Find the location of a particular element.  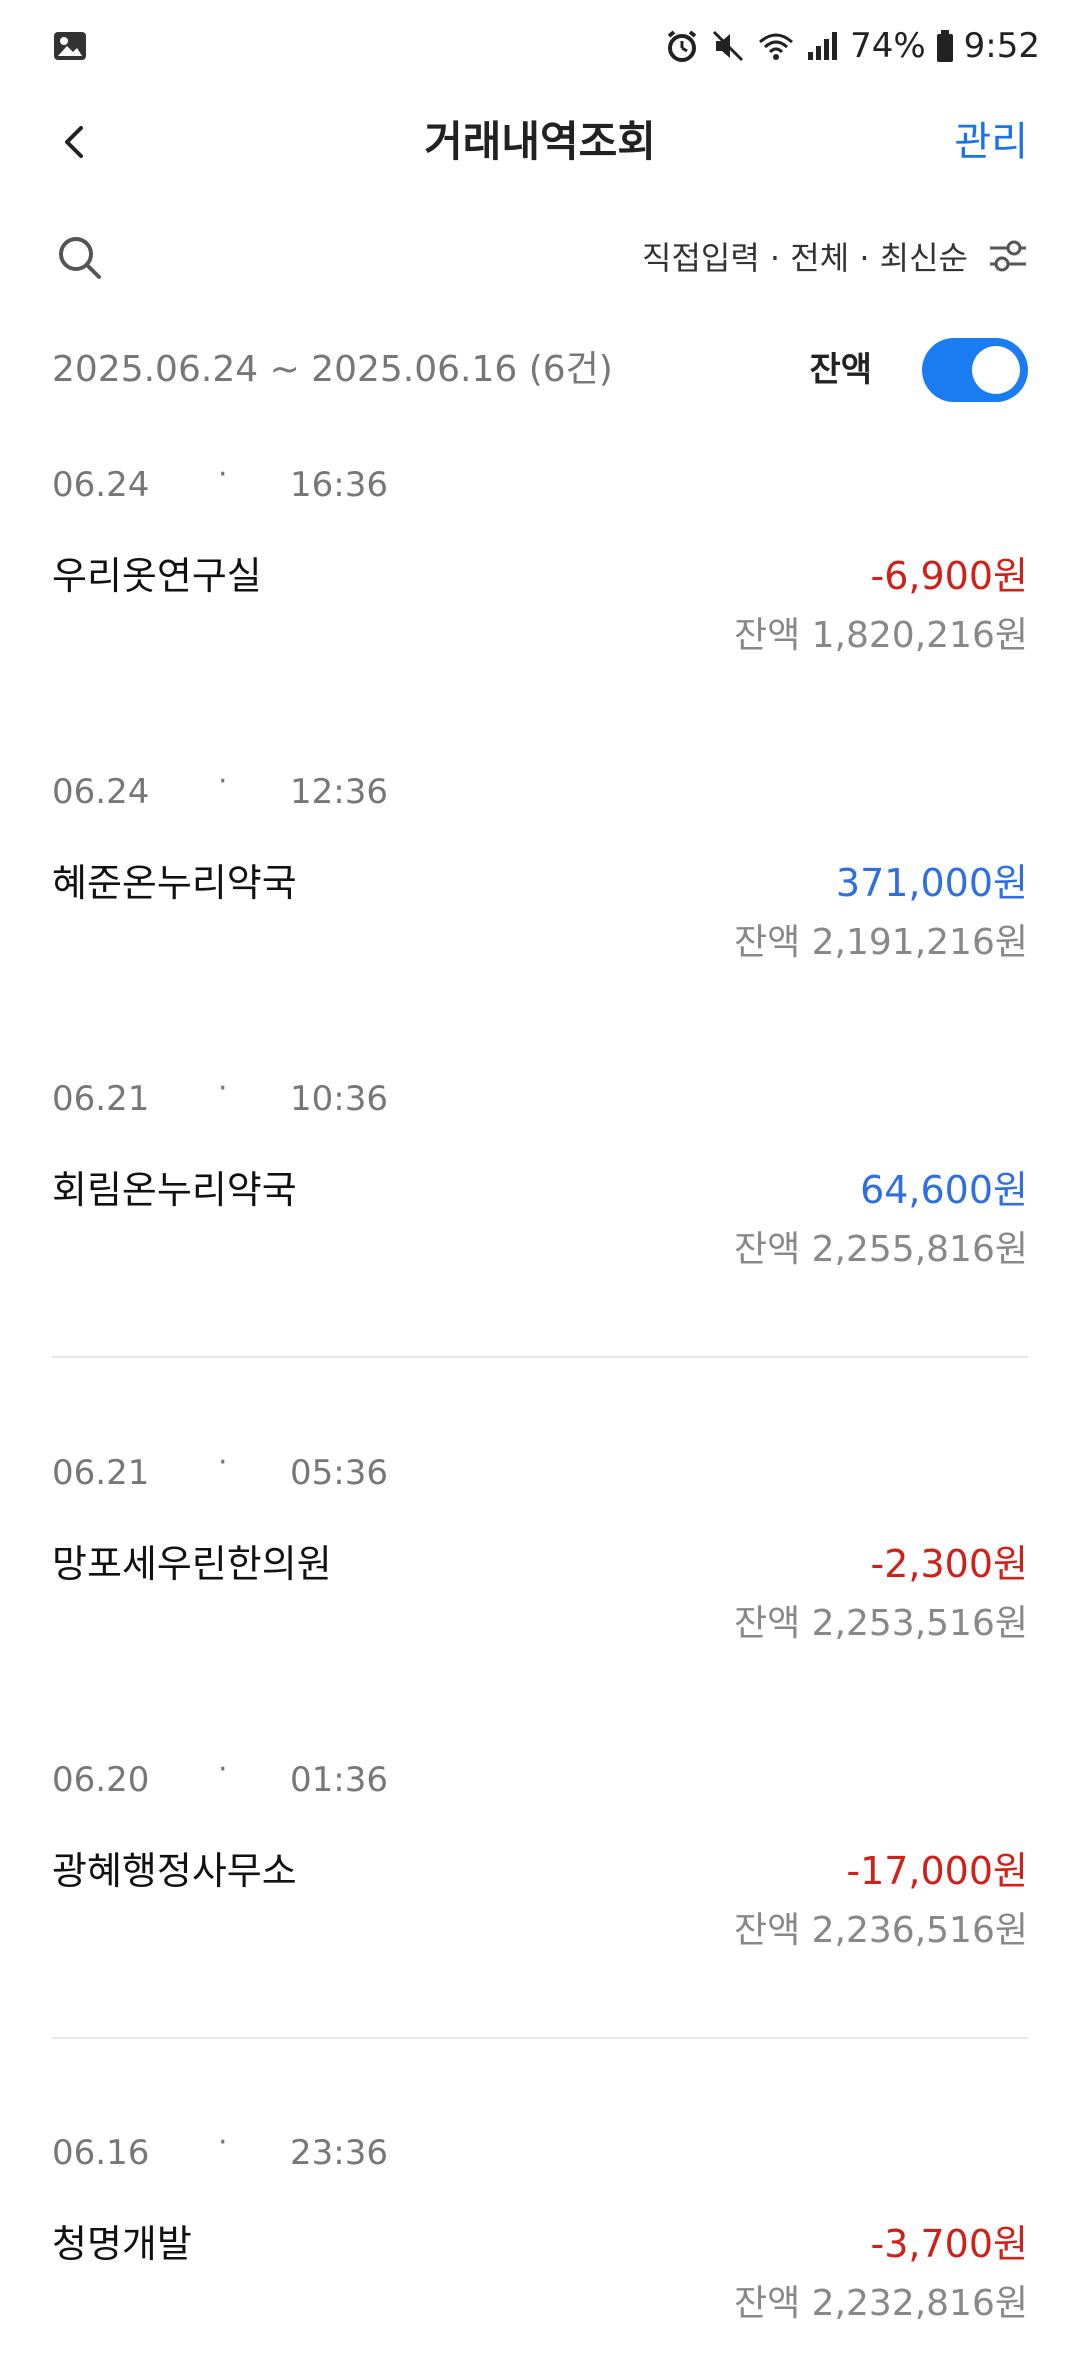

transaction-amount: -17,000원 is located at coordinates (937, 1871).